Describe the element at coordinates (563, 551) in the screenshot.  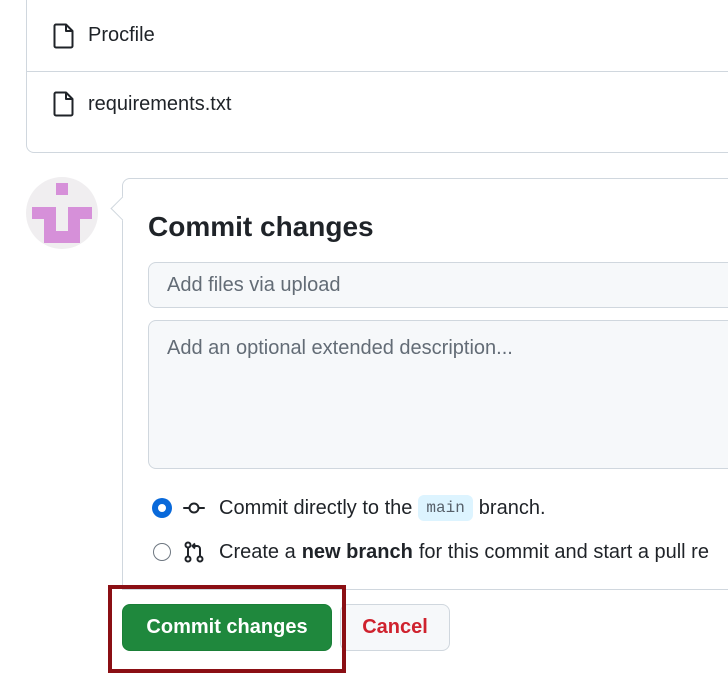
I see `new-branch-suffix: for this commit and start a pull re` at that location.